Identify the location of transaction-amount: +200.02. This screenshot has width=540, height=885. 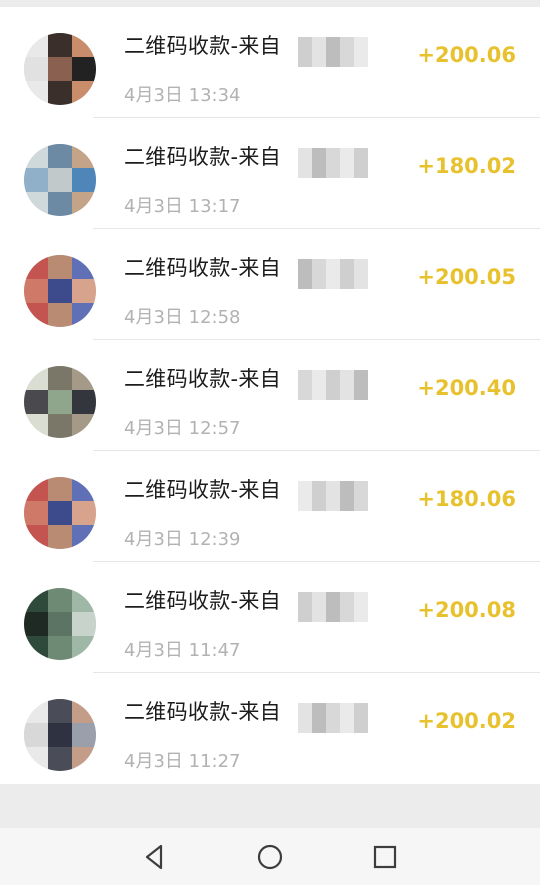
(466, 721).